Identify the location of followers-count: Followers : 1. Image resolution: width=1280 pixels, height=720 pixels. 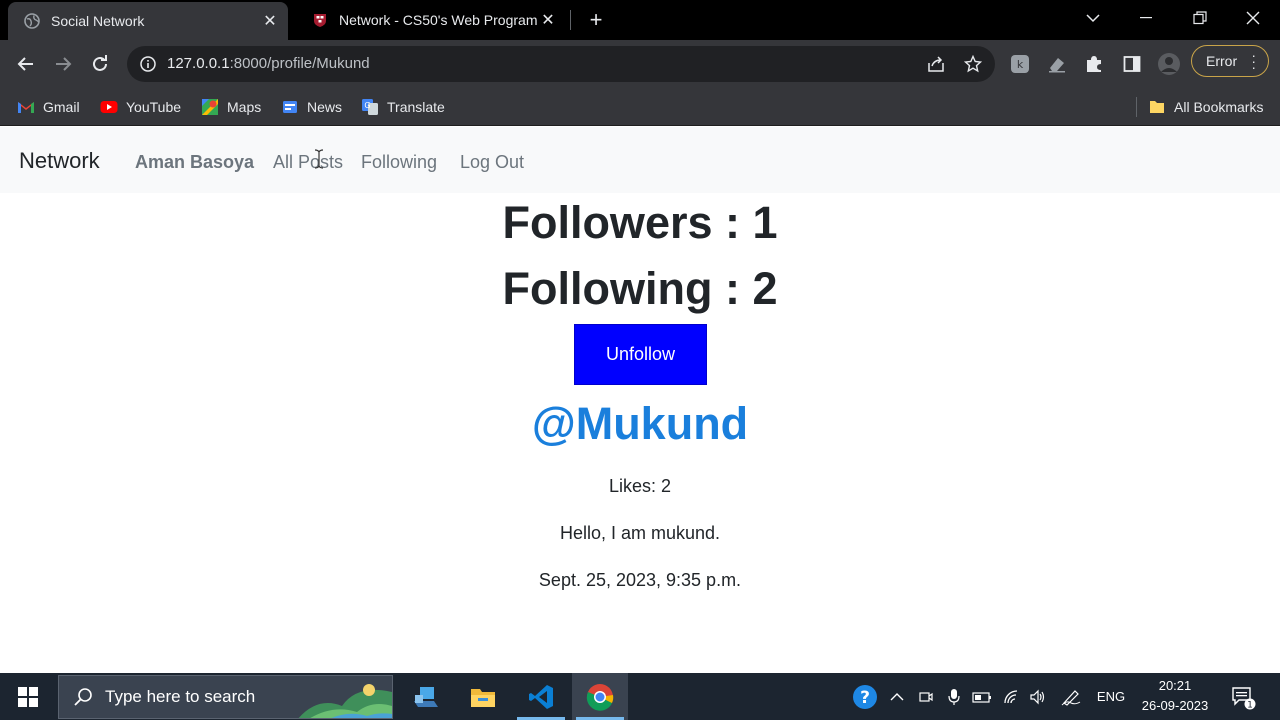
(640, 222).